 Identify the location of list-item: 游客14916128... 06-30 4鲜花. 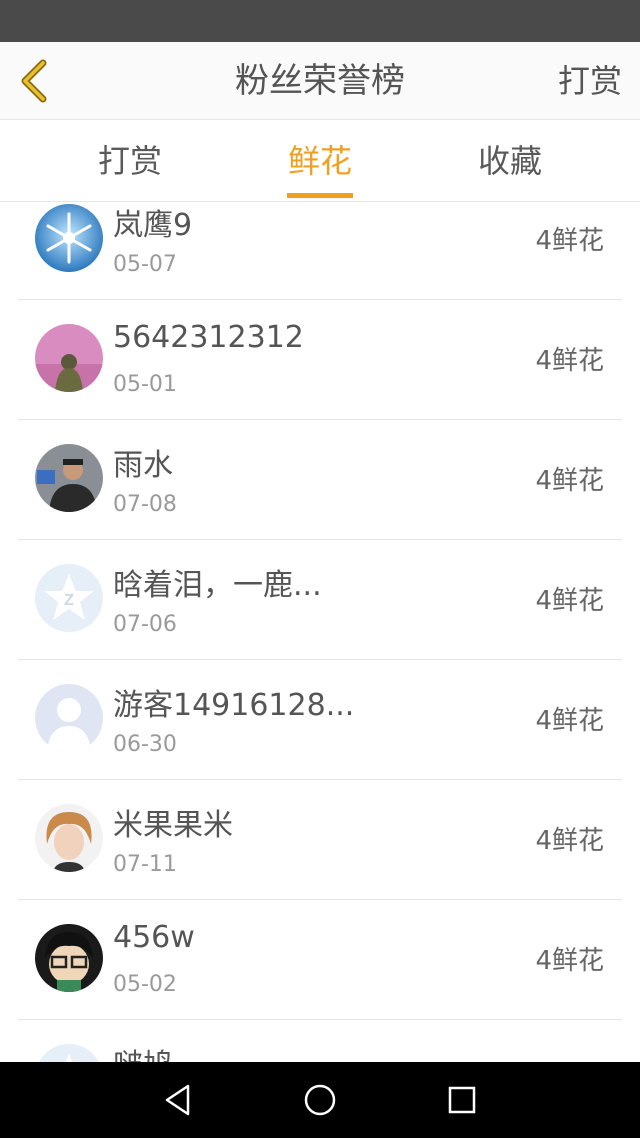
(320, 720).